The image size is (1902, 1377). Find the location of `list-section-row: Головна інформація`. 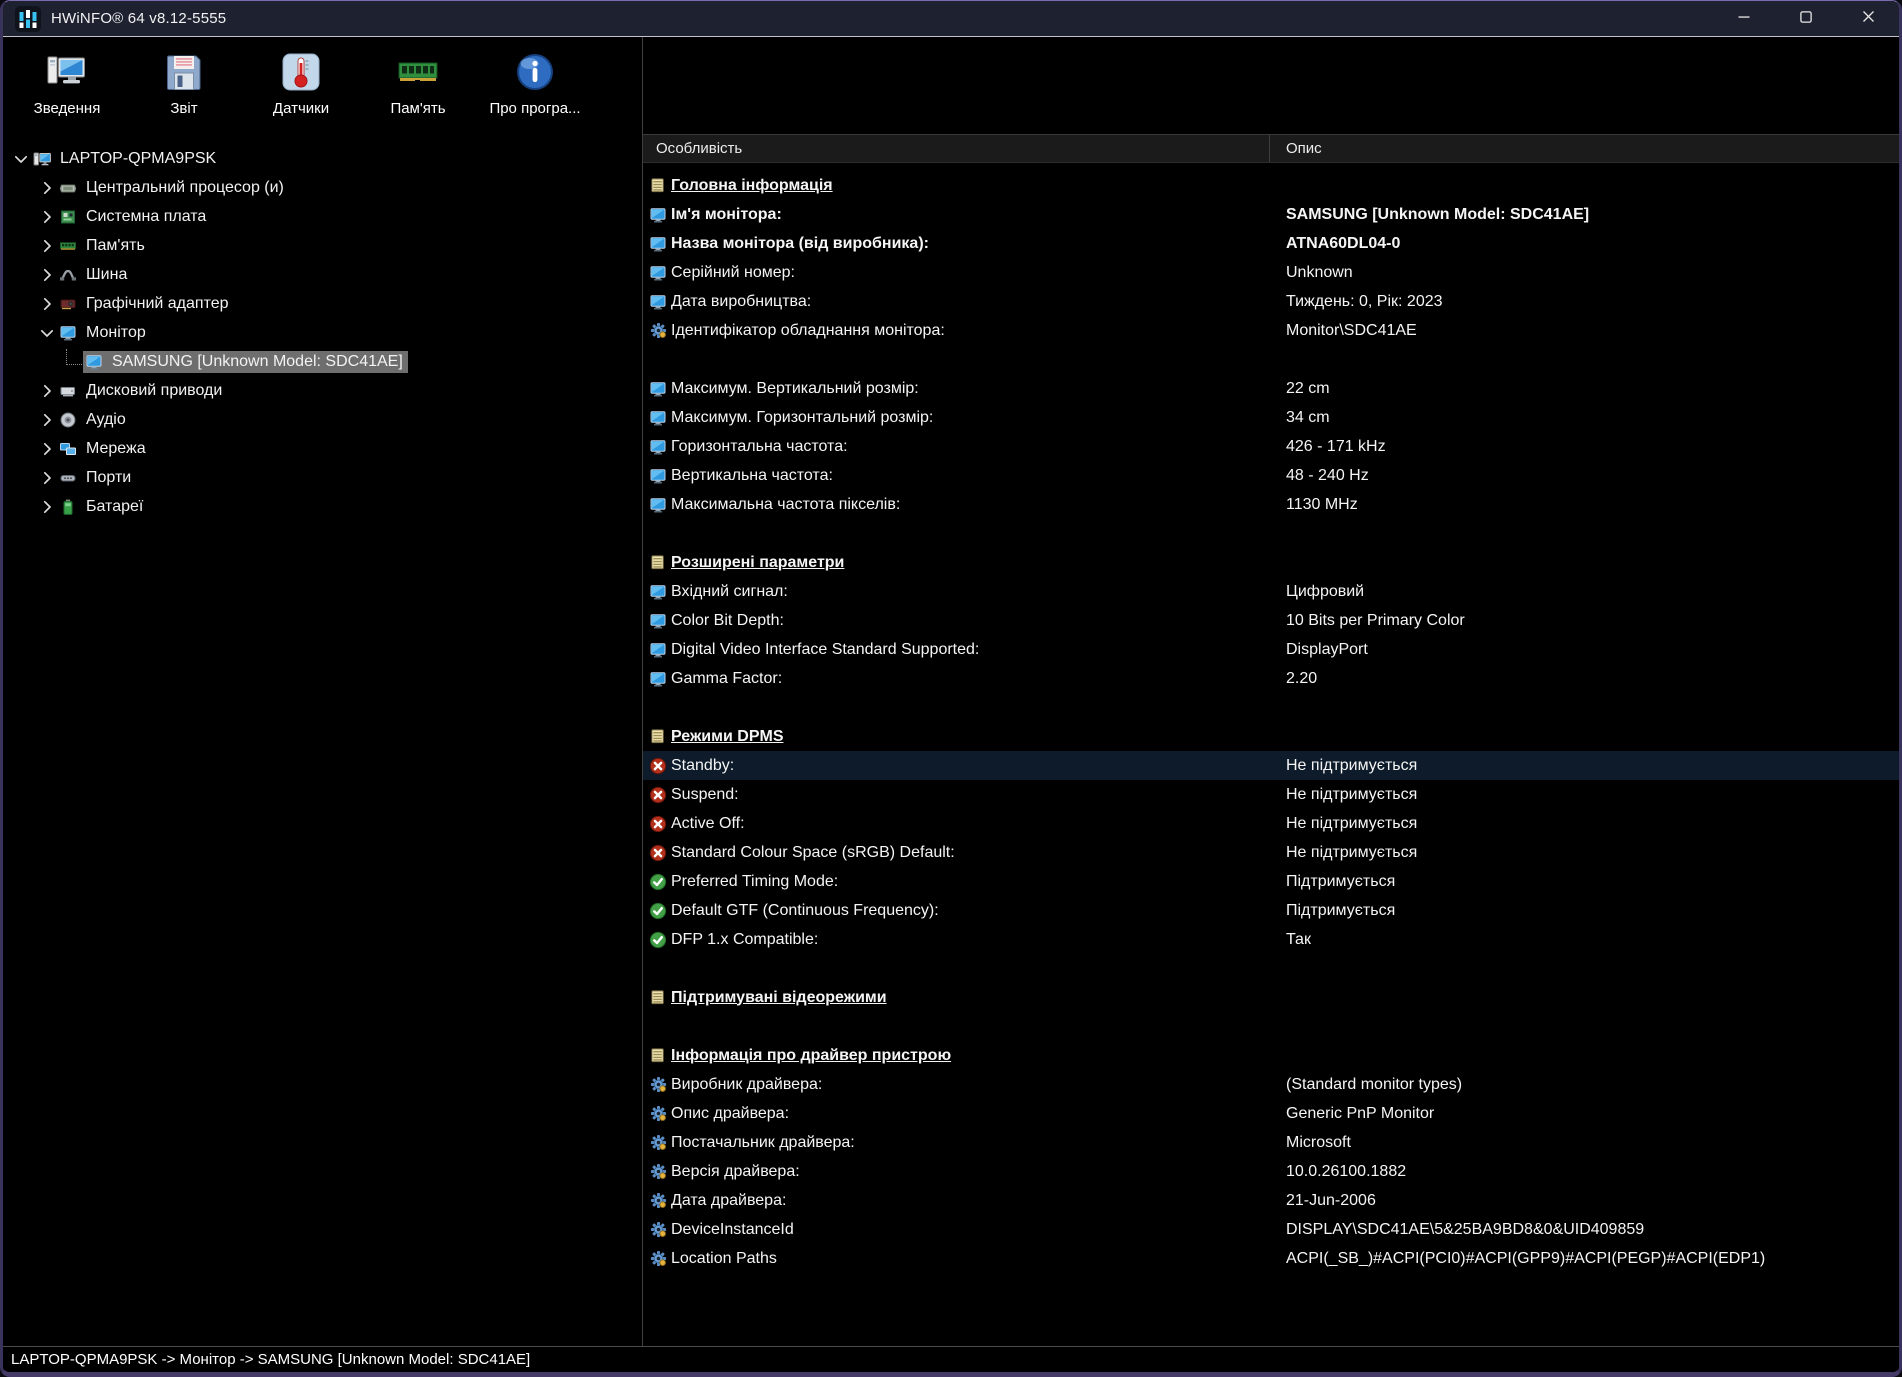

list-section-row: Головна інформація is located at coordinates (1271, 185).